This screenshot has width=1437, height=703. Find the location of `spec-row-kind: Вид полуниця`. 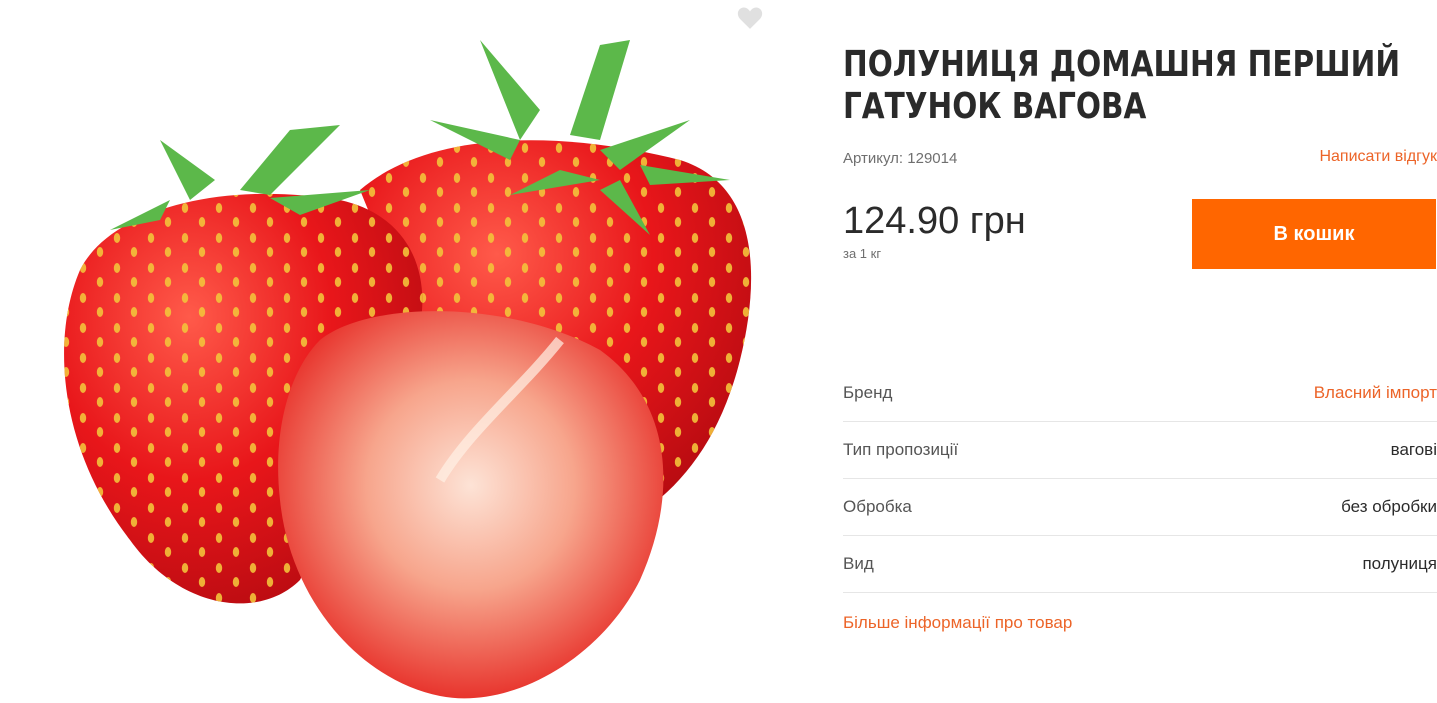

spec-row-kind: Вид полуниця is located at coordinates (1140, 564).